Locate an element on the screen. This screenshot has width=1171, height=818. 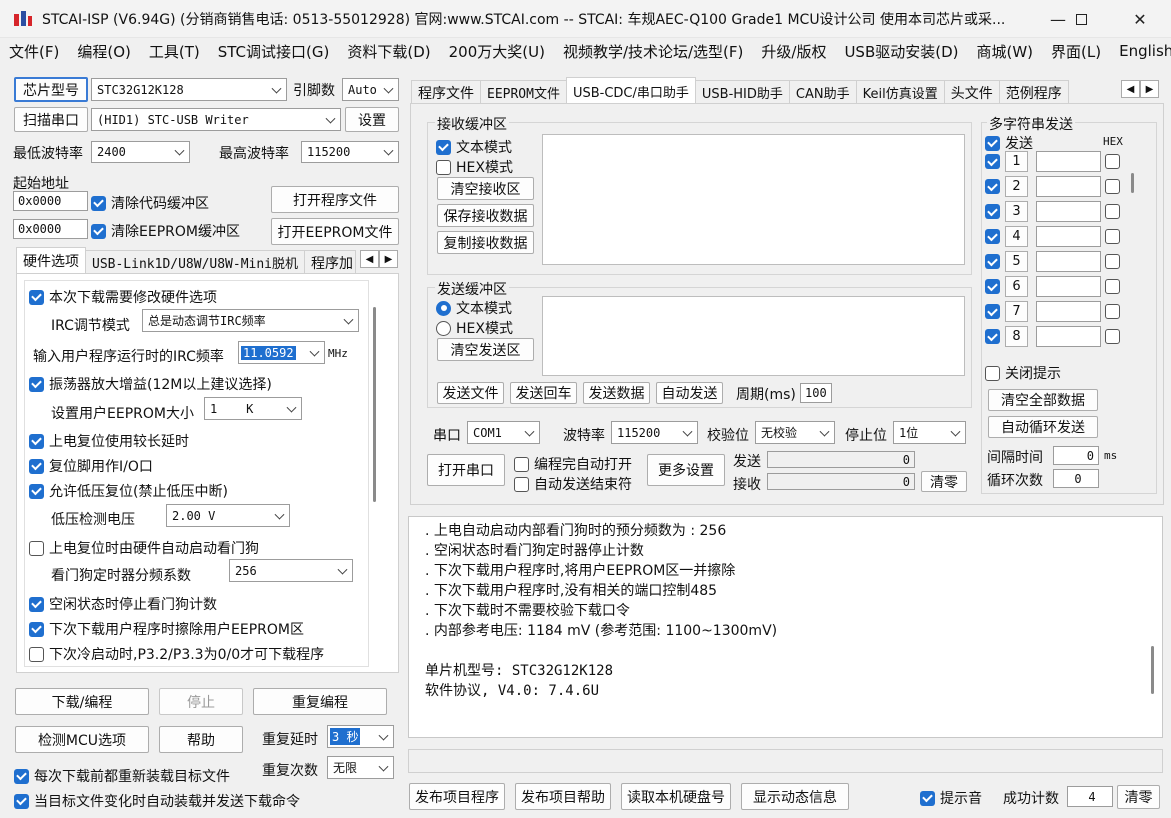
menu-usb-driver: USB驱动安装(D) is located at coordinates (901, 51).